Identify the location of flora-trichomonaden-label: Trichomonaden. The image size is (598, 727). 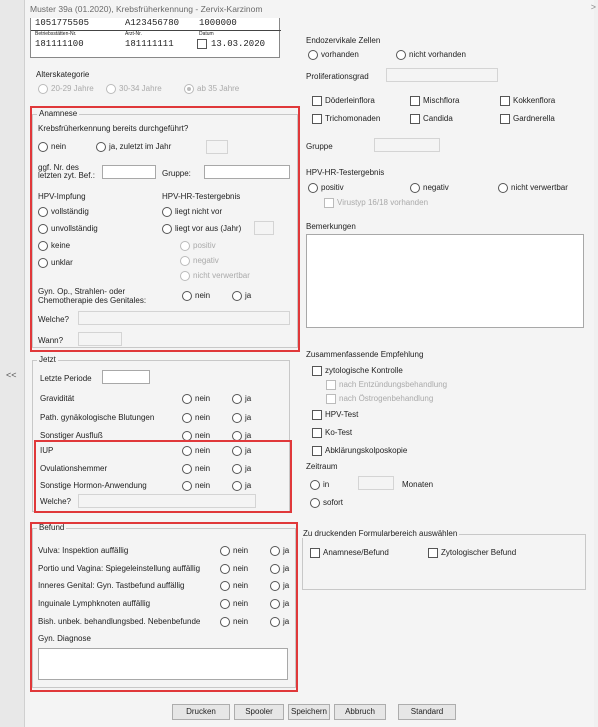
(353, 119).